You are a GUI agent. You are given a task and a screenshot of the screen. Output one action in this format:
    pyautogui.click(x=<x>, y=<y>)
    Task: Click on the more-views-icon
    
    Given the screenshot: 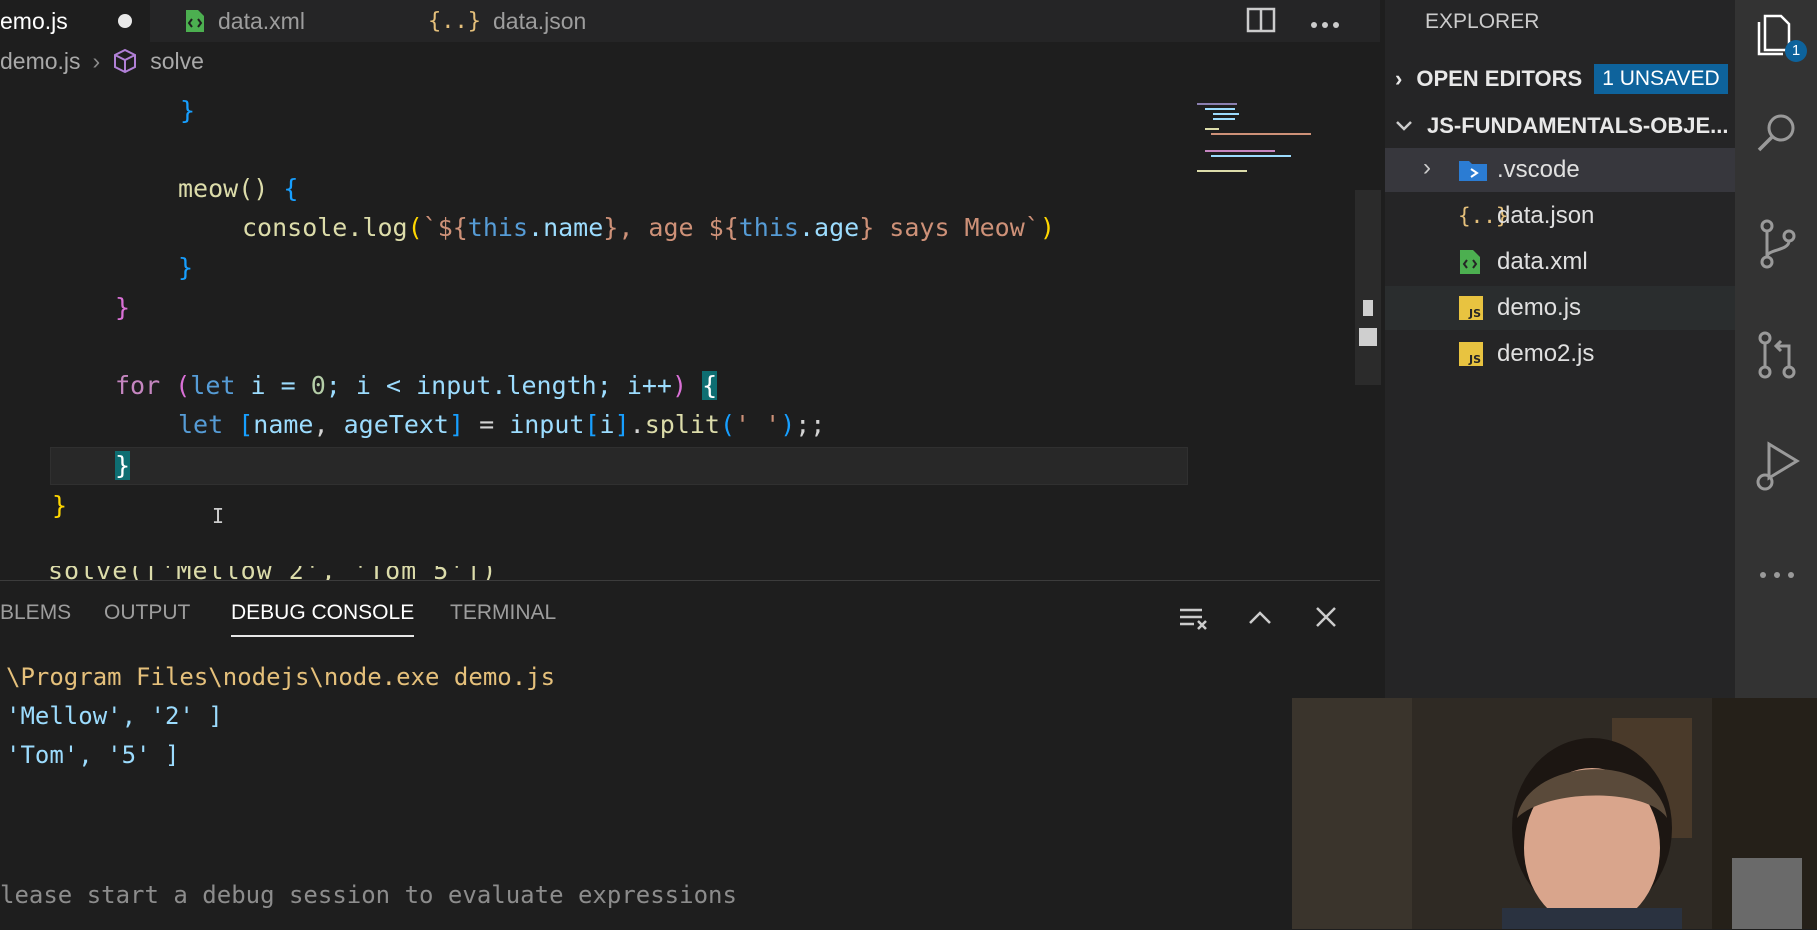 What is the action you would take?
    pyautogui.click(x=1777, y=575)
    